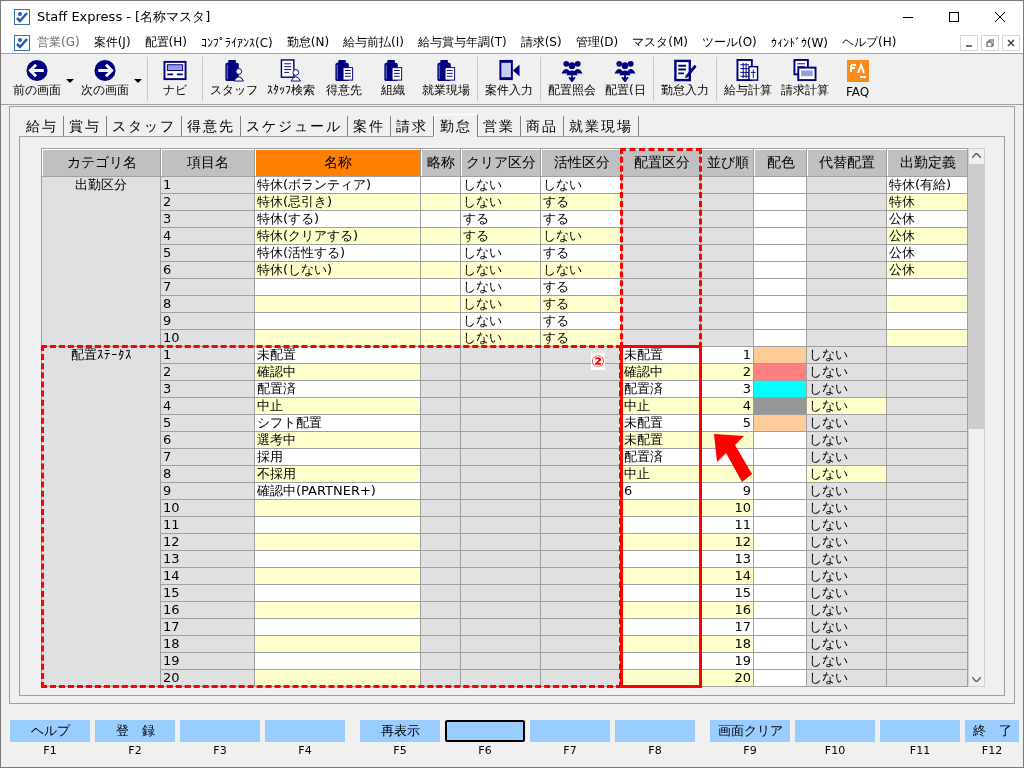 The image size is (1024, 768). Describe the element at coordinates (112, 42) in the screenshot. I see `menu-item: 案件(J)` at that location.